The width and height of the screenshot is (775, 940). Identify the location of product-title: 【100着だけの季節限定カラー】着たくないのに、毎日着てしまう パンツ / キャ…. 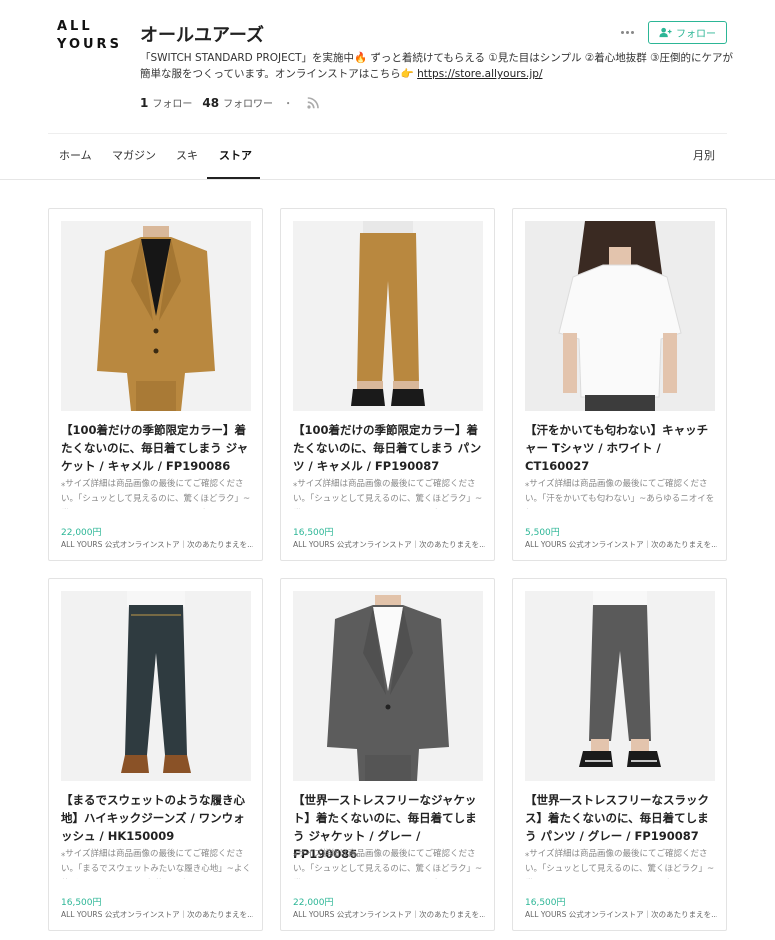
(387, 448).